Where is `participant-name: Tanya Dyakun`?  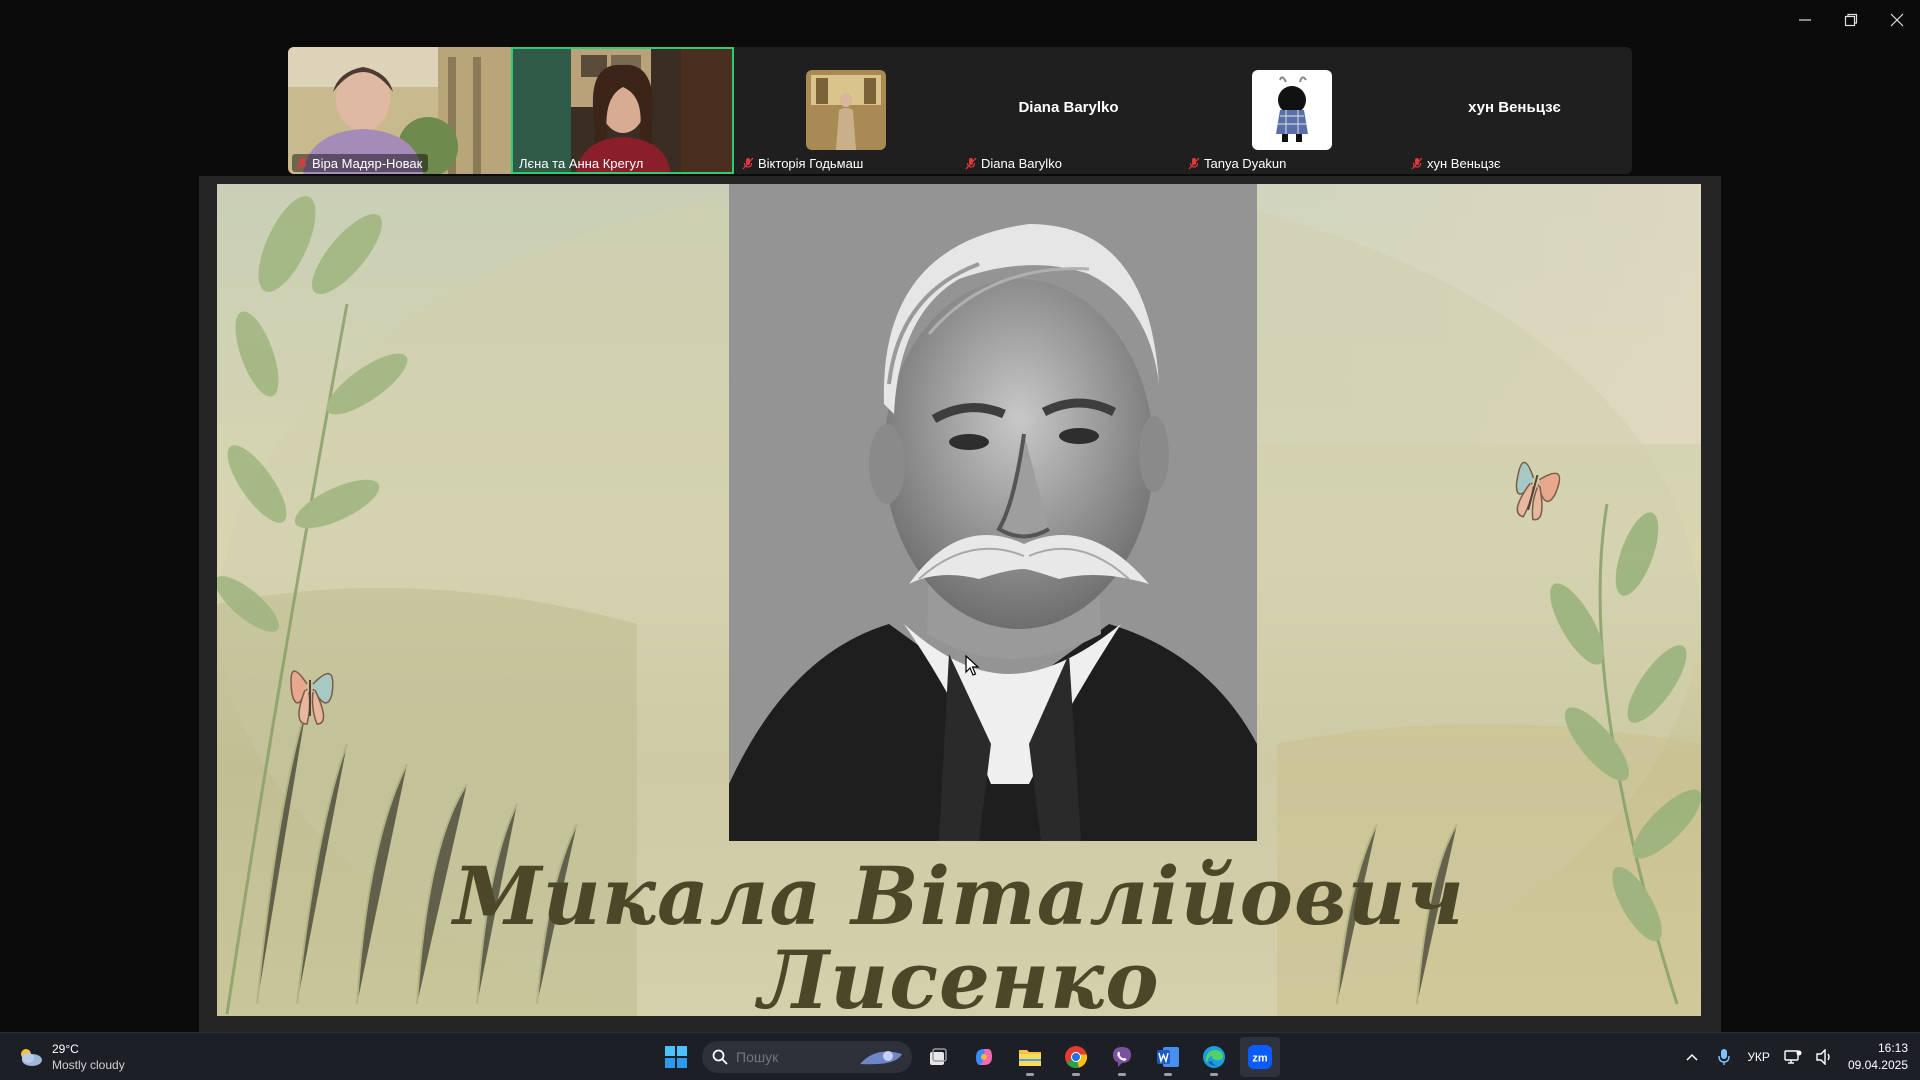
participant-name: Tanya Dyakun is located at coordinates (1245, 163).